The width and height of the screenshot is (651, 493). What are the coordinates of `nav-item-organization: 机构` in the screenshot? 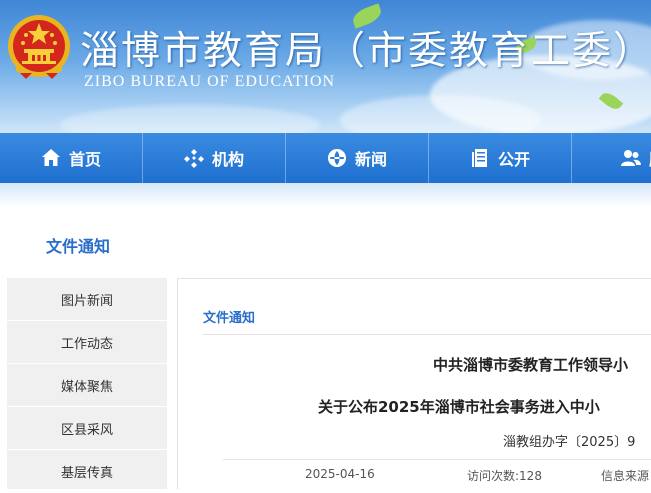 It's located at (214, 158).